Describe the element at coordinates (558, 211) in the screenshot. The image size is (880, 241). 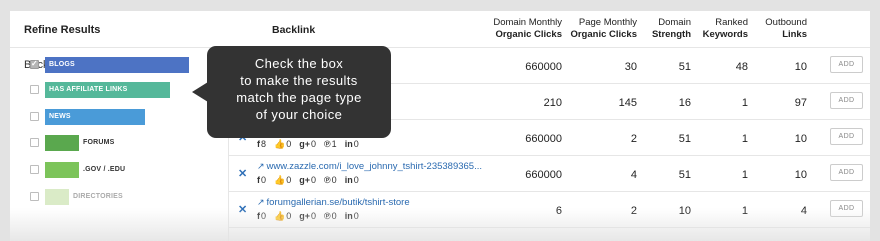
I see `cell-domain-clicks: 6` at that location.